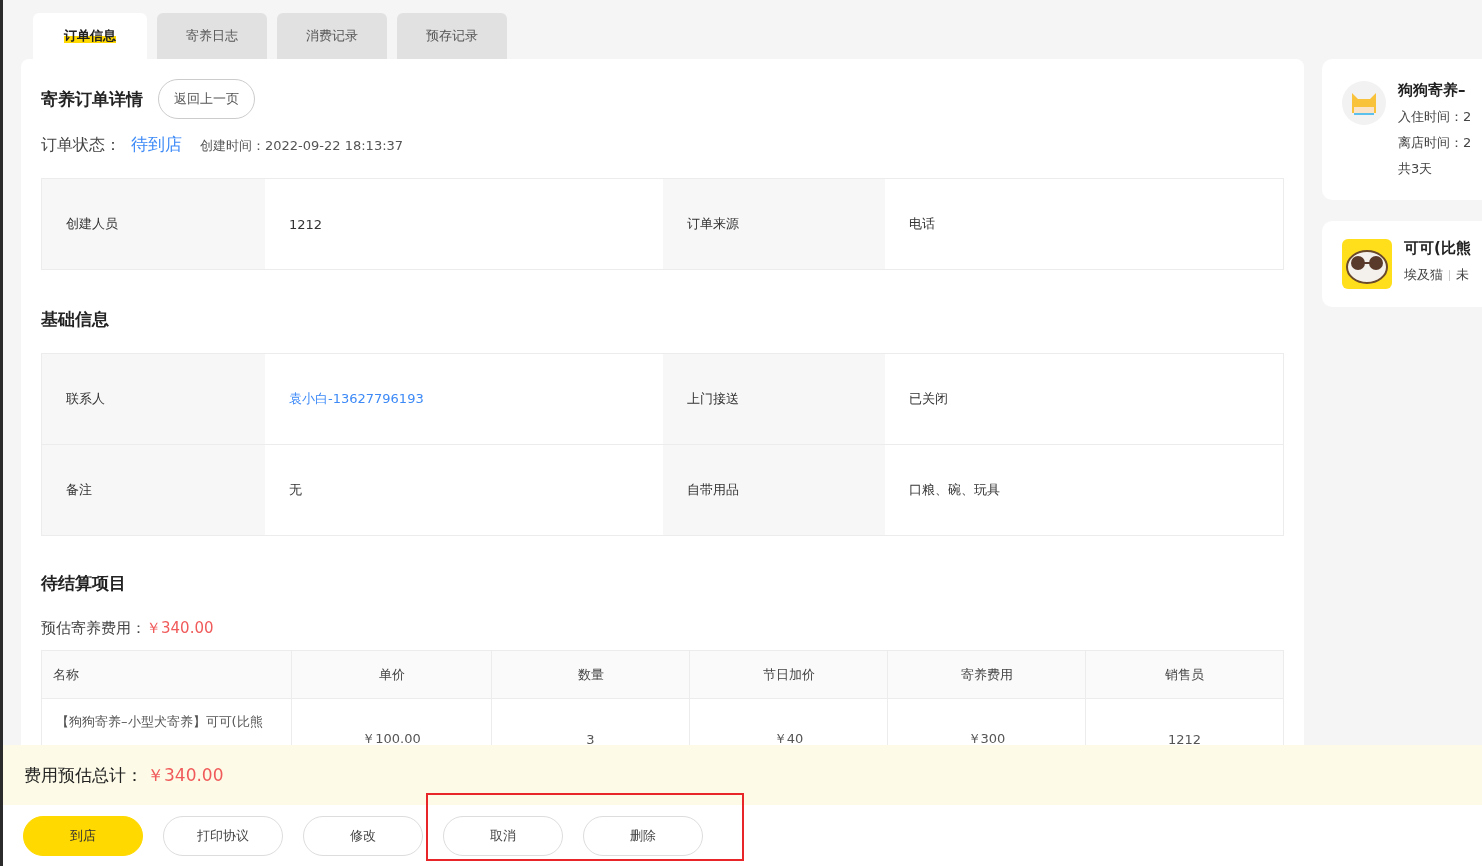 Image resolution: width=1482 pixels, height=866 pixels. Describe the element at coordinates (206, 99) in the screenshot. I see `back-button: 返回上一页` at that location.